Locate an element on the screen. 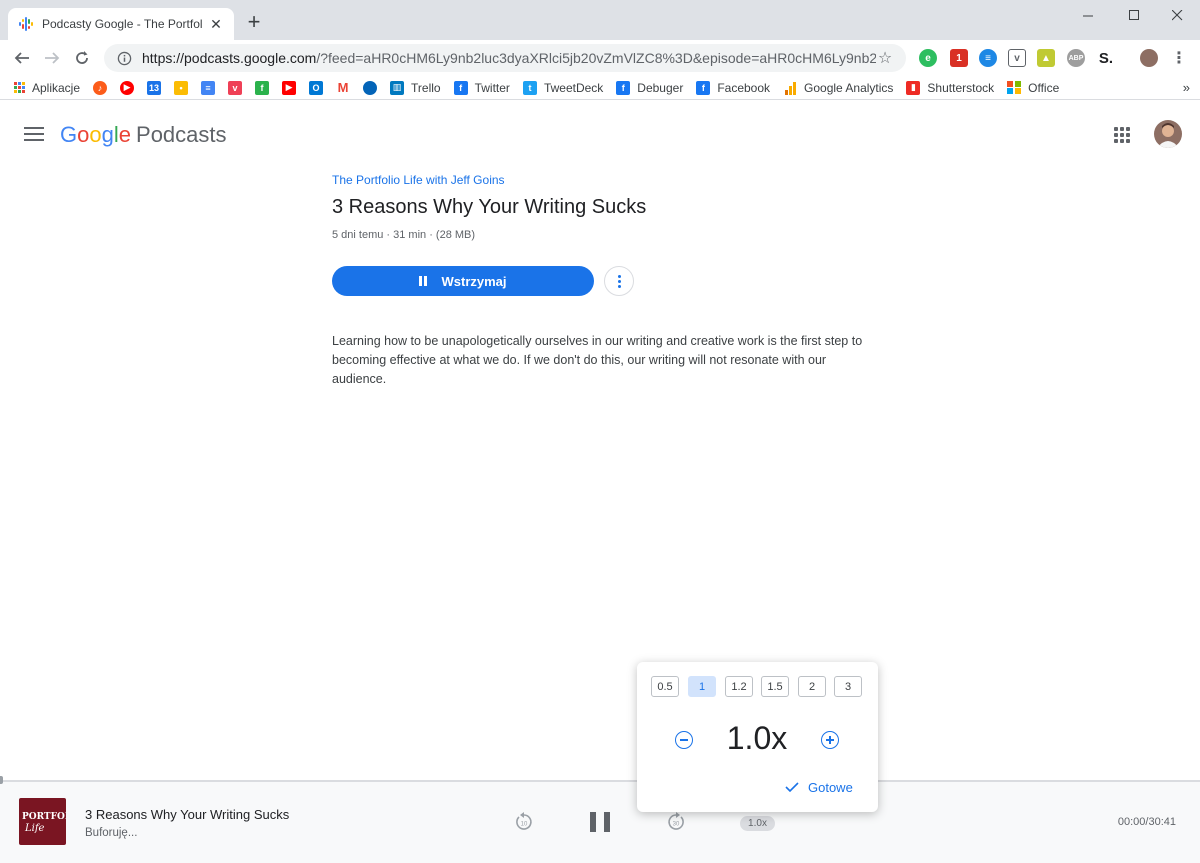 The image size is (1200, 863). bookmark-label: Facebook is located at coordinates (744, 87).